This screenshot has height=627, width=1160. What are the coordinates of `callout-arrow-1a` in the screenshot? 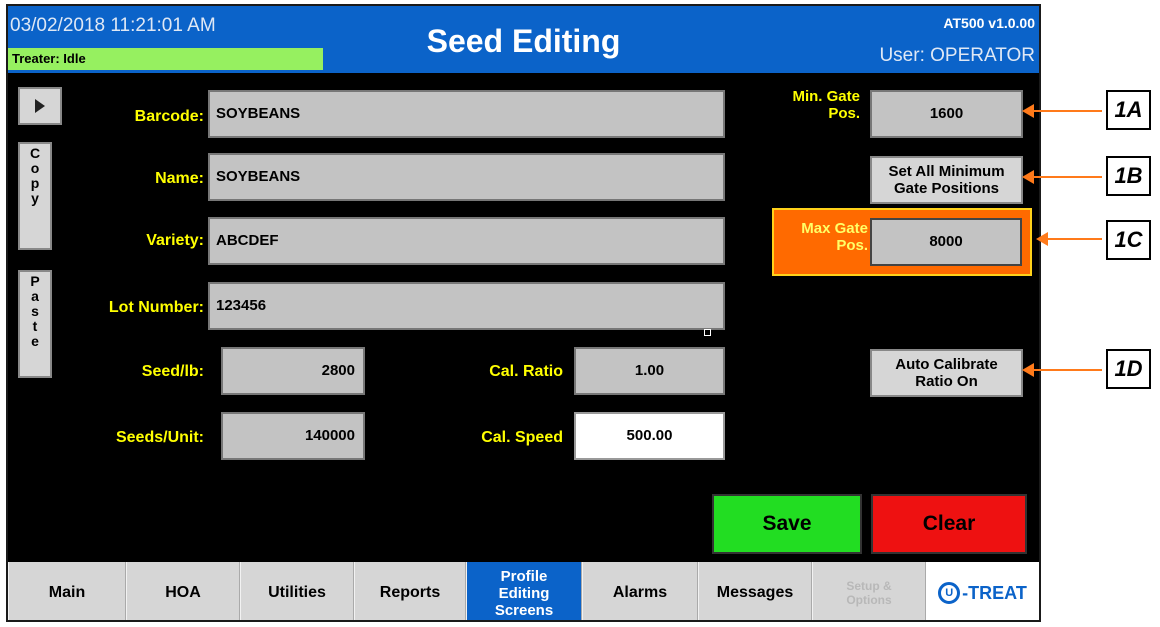 It's located at (1062, 111).